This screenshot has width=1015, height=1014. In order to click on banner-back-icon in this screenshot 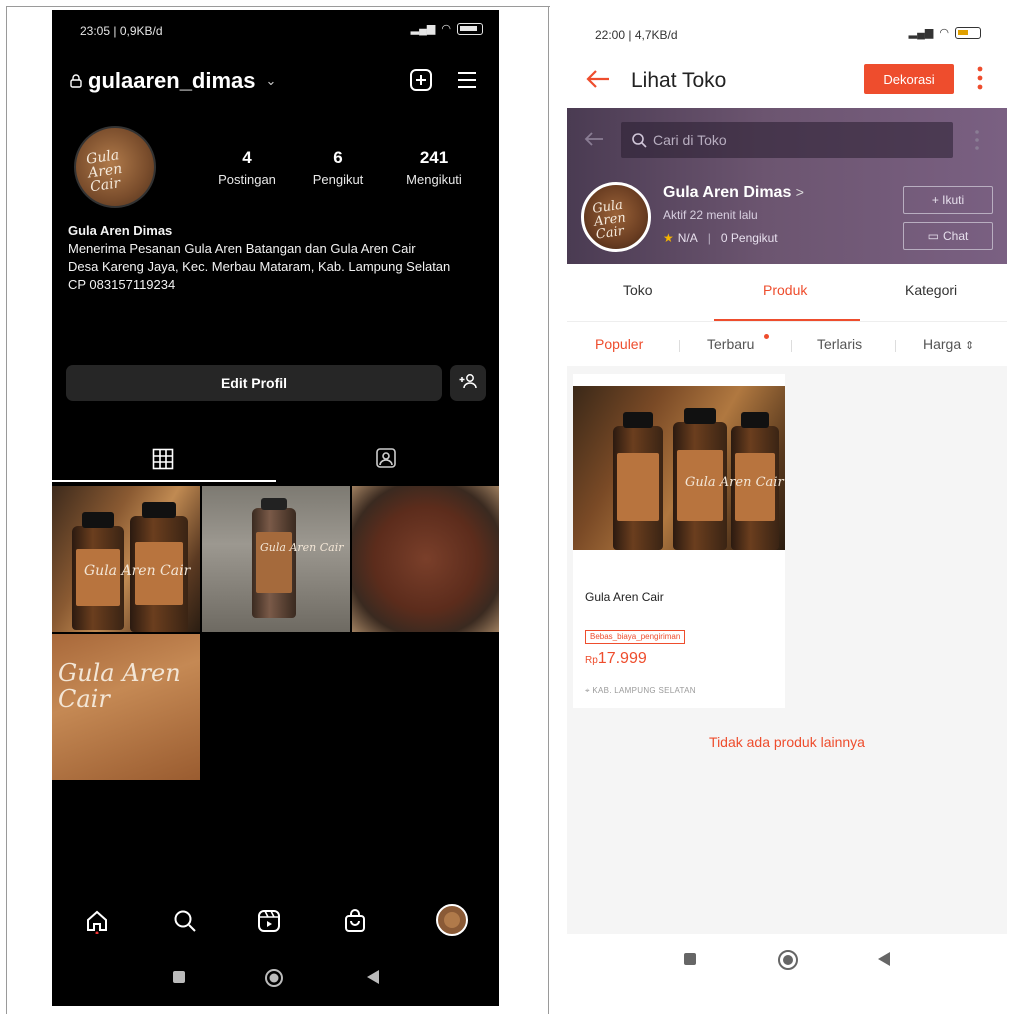, I will do `click(594, 141)`.